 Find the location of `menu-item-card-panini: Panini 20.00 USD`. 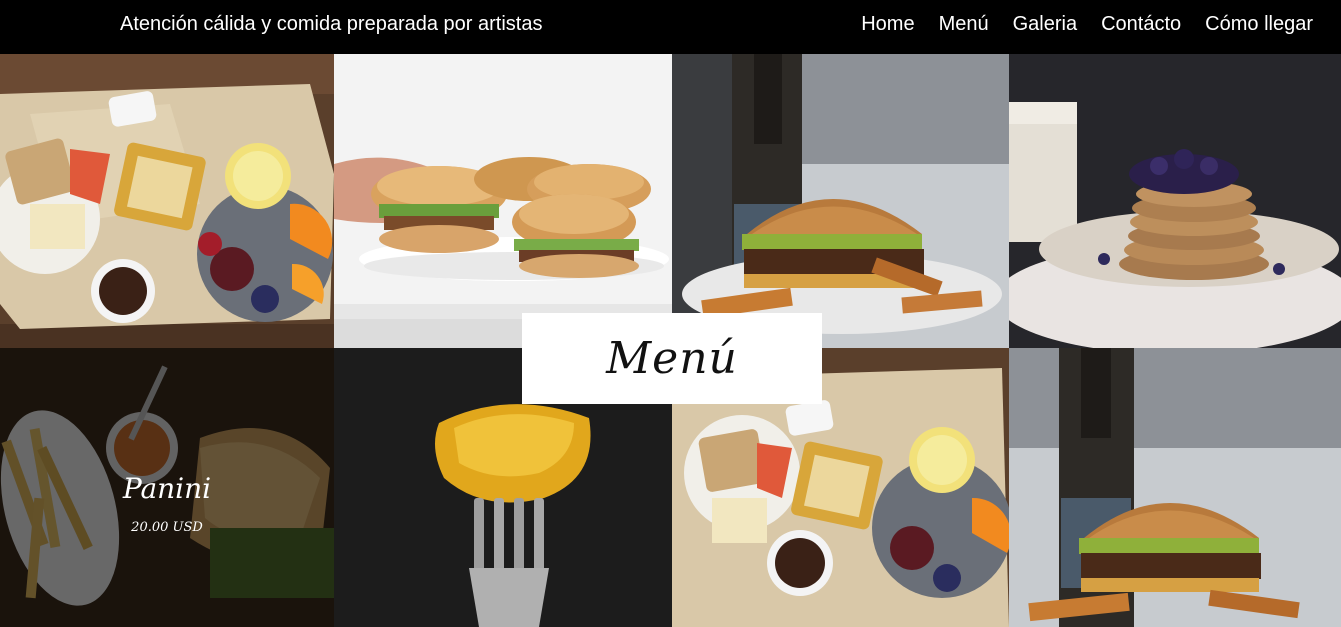

menu-item-card-panini: Panini 20.00 USD is located at coordinates (167, 487).